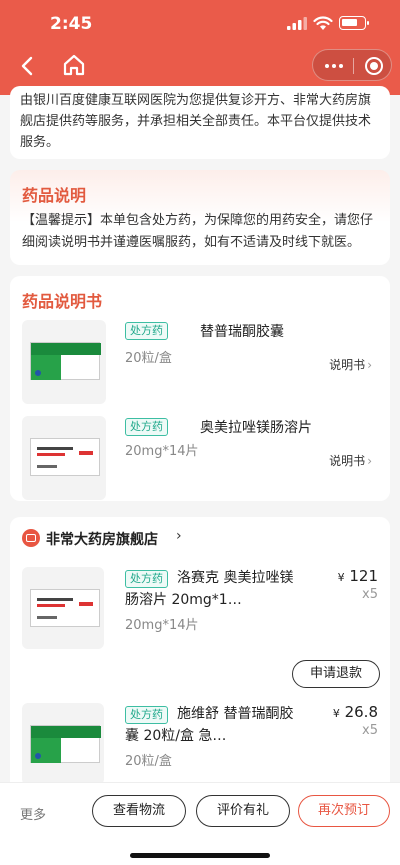 This screenshot has height=865, width=400. I want to click on bottom-action-bar: 更多 查看物流 评价有礼 再次预订, so click(200, 823).